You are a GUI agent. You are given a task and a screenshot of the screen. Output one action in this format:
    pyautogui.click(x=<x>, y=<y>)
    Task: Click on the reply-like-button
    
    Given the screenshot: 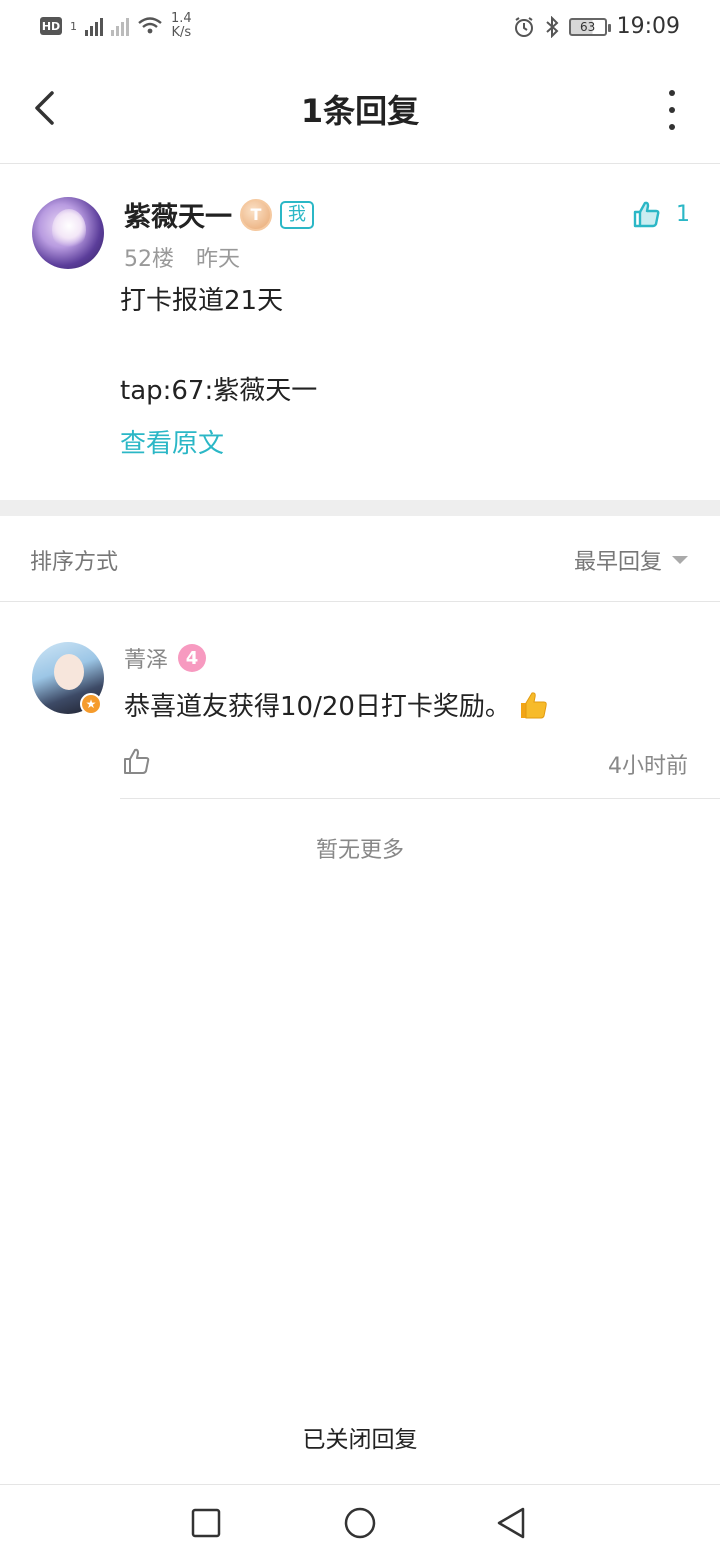 What is the action you would take?
    pyautogui.click(x=137, y=761)
    